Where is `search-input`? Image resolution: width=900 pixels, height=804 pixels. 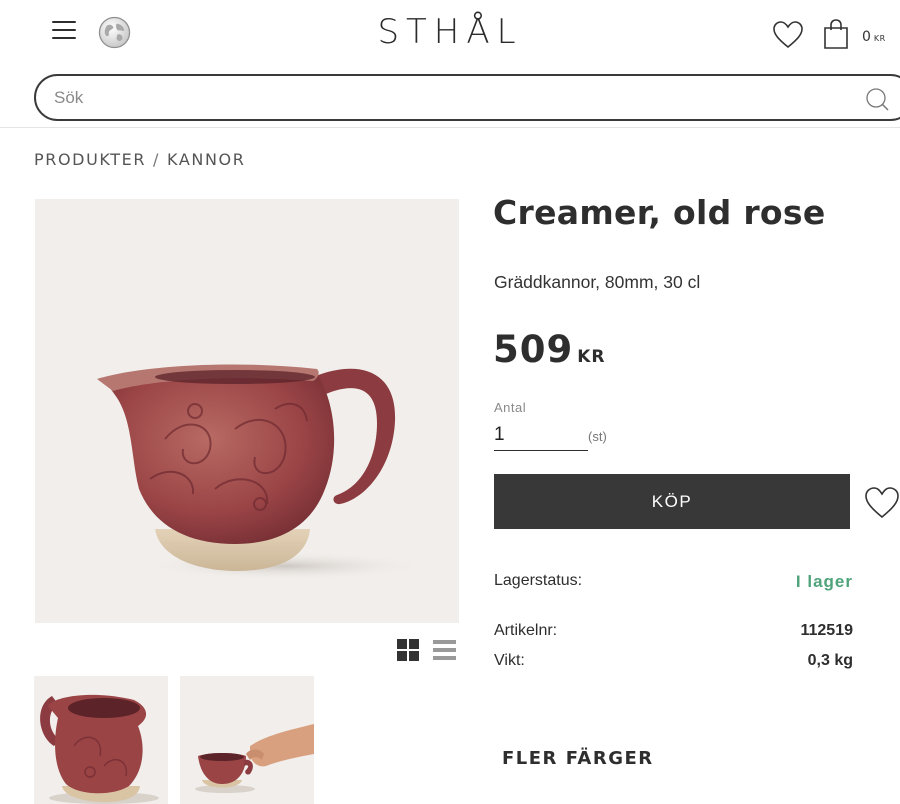
search-input is located at coordinates (444, 98).